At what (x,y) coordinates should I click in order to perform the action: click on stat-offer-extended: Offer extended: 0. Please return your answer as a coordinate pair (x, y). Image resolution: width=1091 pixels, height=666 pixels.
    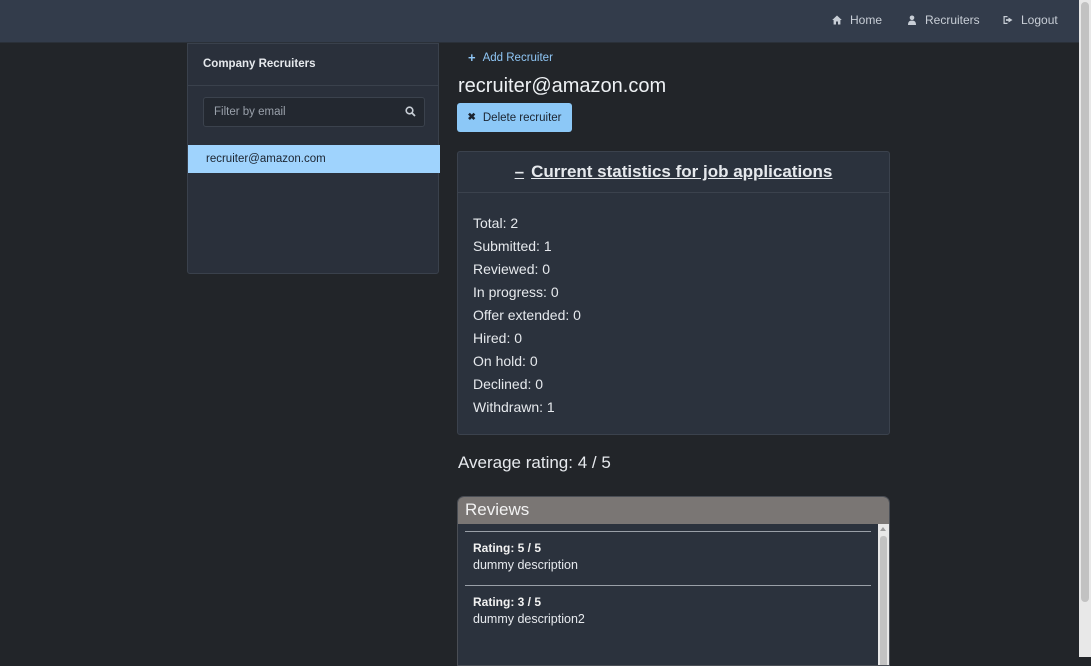
    Looking at the image, I should click on (527, 315).